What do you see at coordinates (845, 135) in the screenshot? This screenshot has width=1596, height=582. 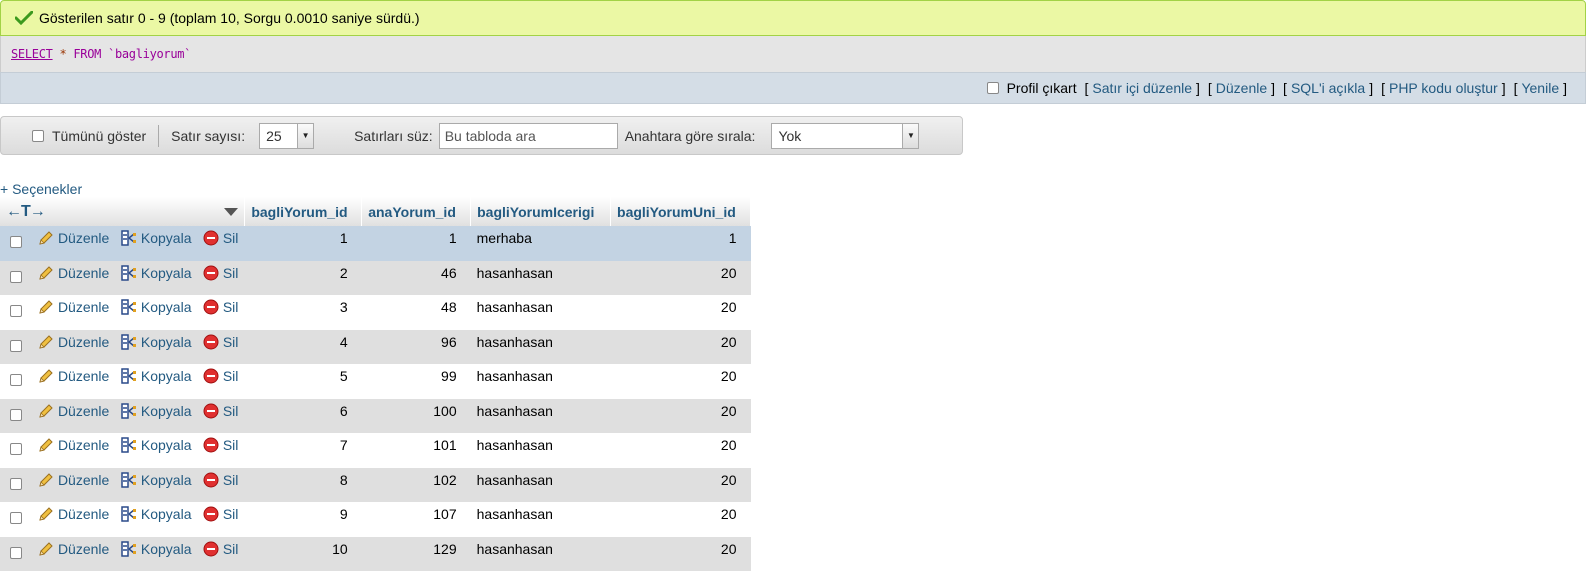 I see `sort-by-key-select: Yok ▼` at bounding box center [845, 135].